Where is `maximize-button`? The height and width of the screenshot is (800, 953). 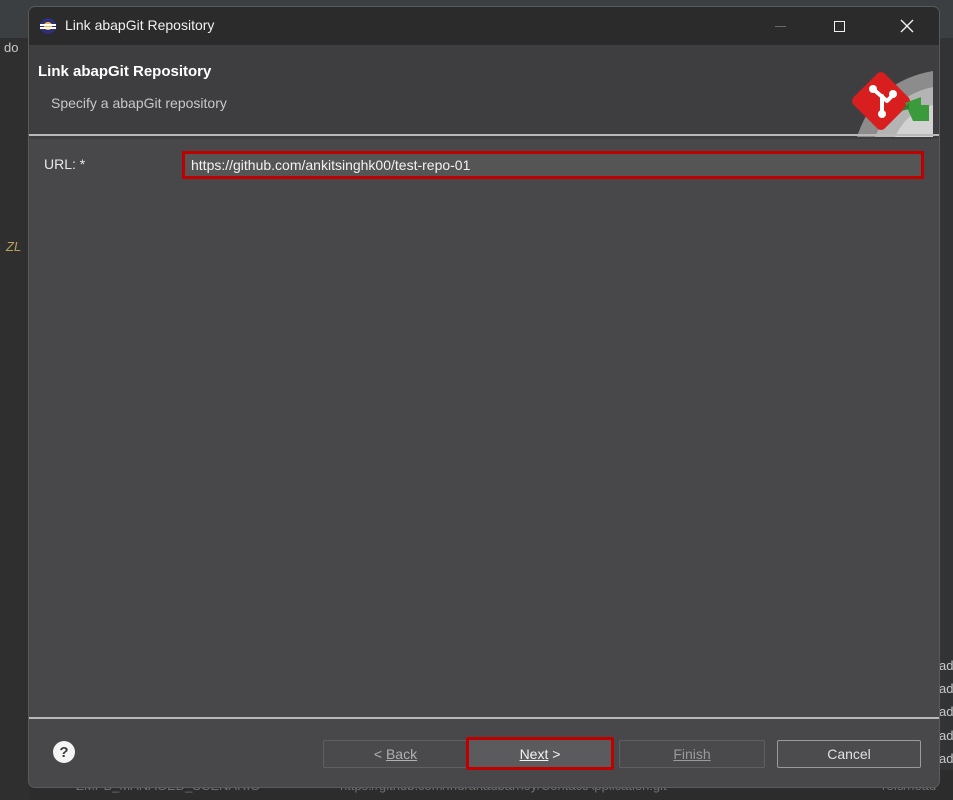 maximize-button is located at coordinates (839, 26).